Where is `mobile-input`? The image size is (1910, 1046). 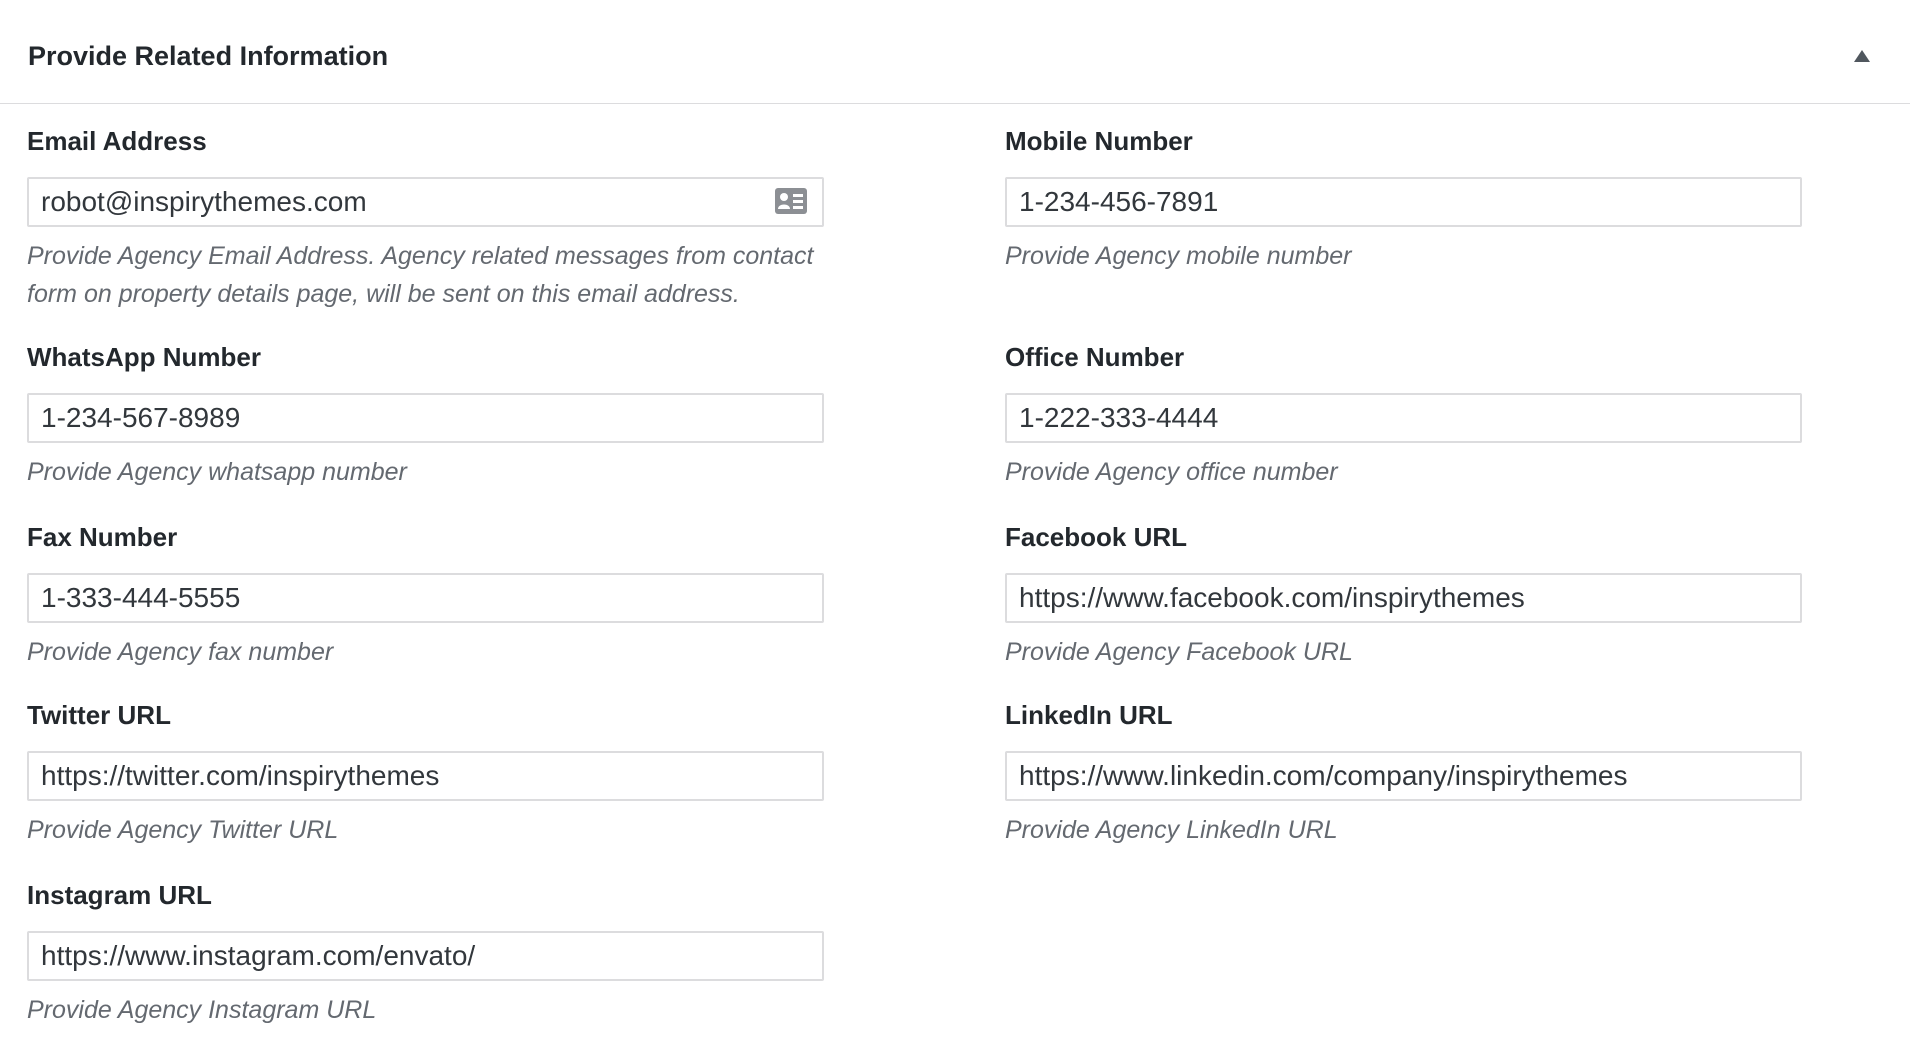 mobile-input is located at coordinates (1403, 202).